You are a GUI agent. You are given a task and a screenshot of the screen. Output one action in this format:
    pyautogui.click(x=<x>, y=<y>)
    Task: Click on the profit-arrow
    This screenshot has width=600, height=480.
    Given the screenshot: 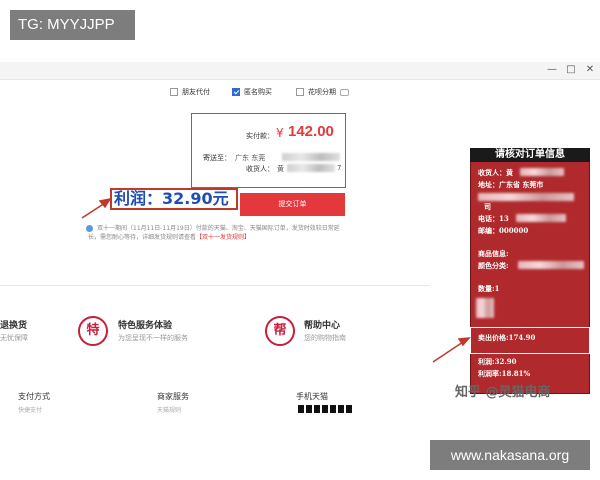 What is the action you would take?
    pyautogui.click(x=96, y=208)
    